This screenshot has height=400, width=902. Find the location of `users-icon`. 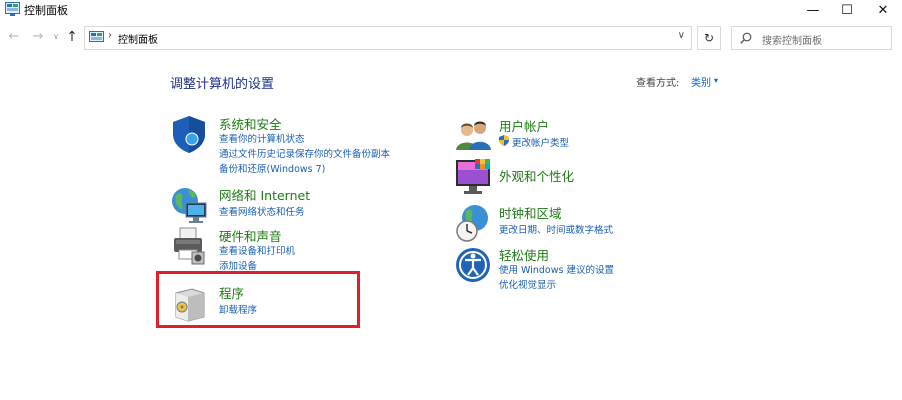

users-icon is located at coordinates (474, 136).